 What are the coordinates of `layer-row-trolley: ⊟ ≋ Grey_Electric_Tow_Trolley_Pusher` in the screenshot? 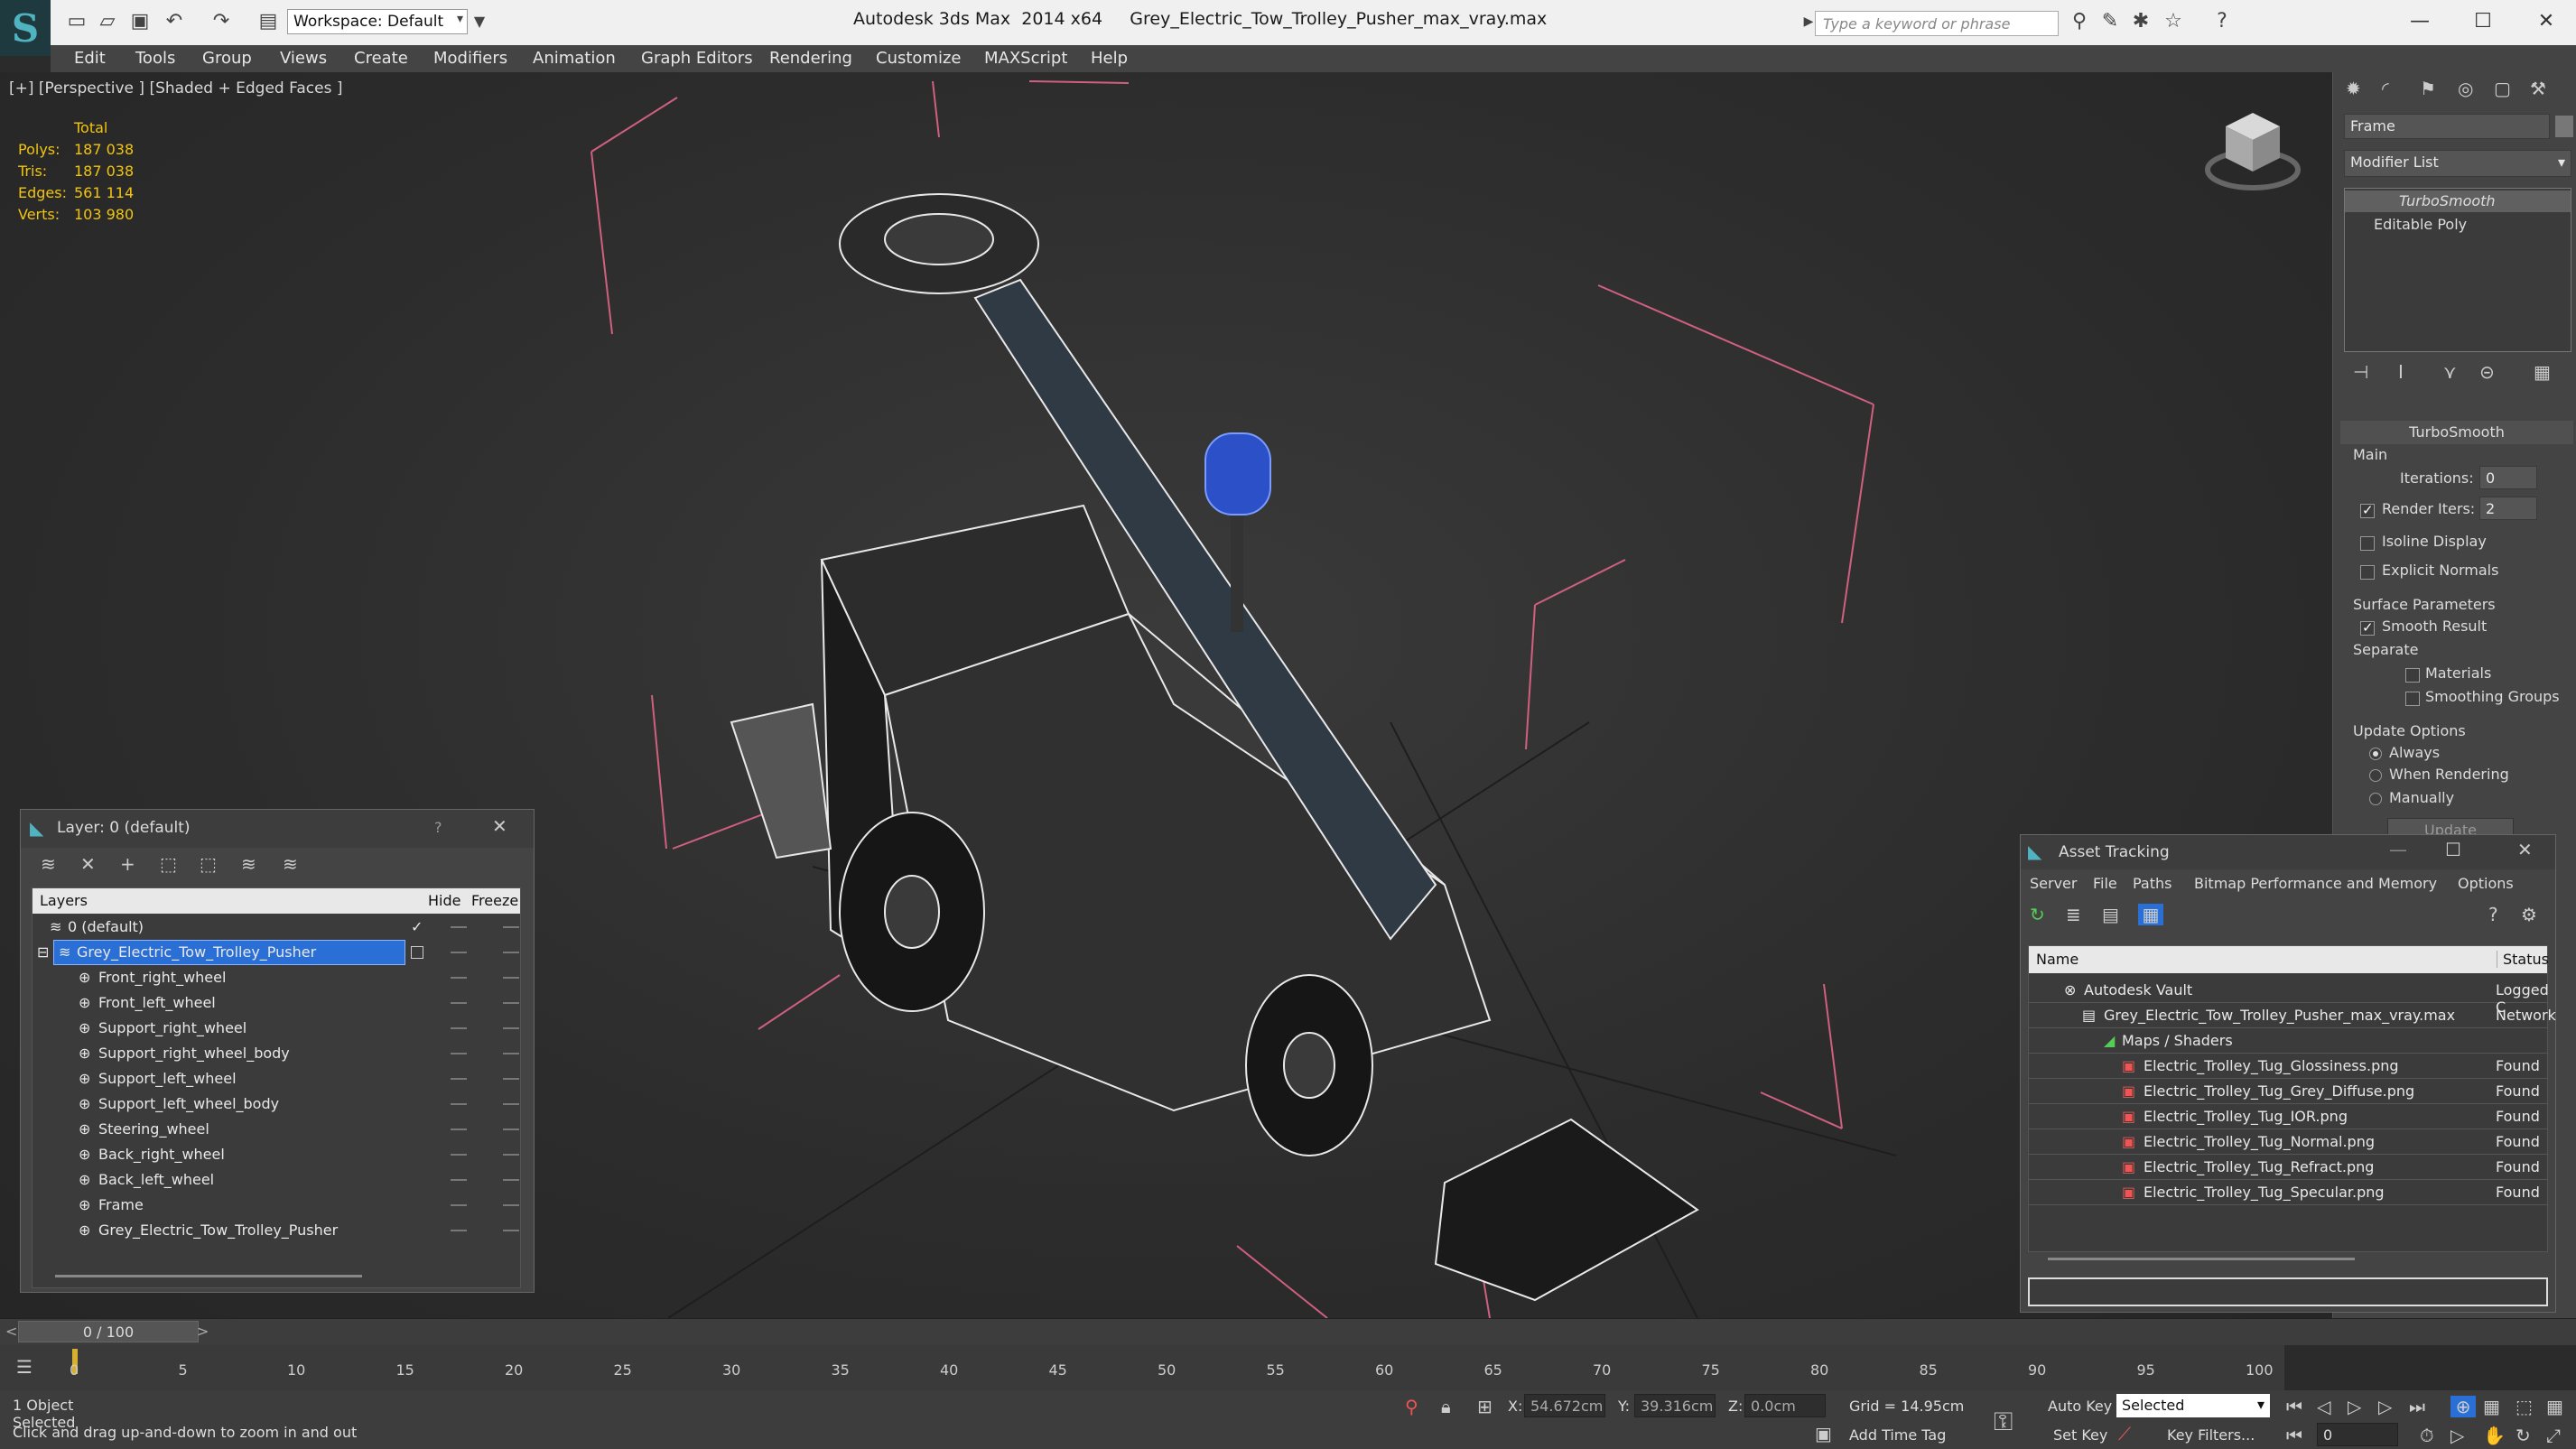 It's located at (277, 952).